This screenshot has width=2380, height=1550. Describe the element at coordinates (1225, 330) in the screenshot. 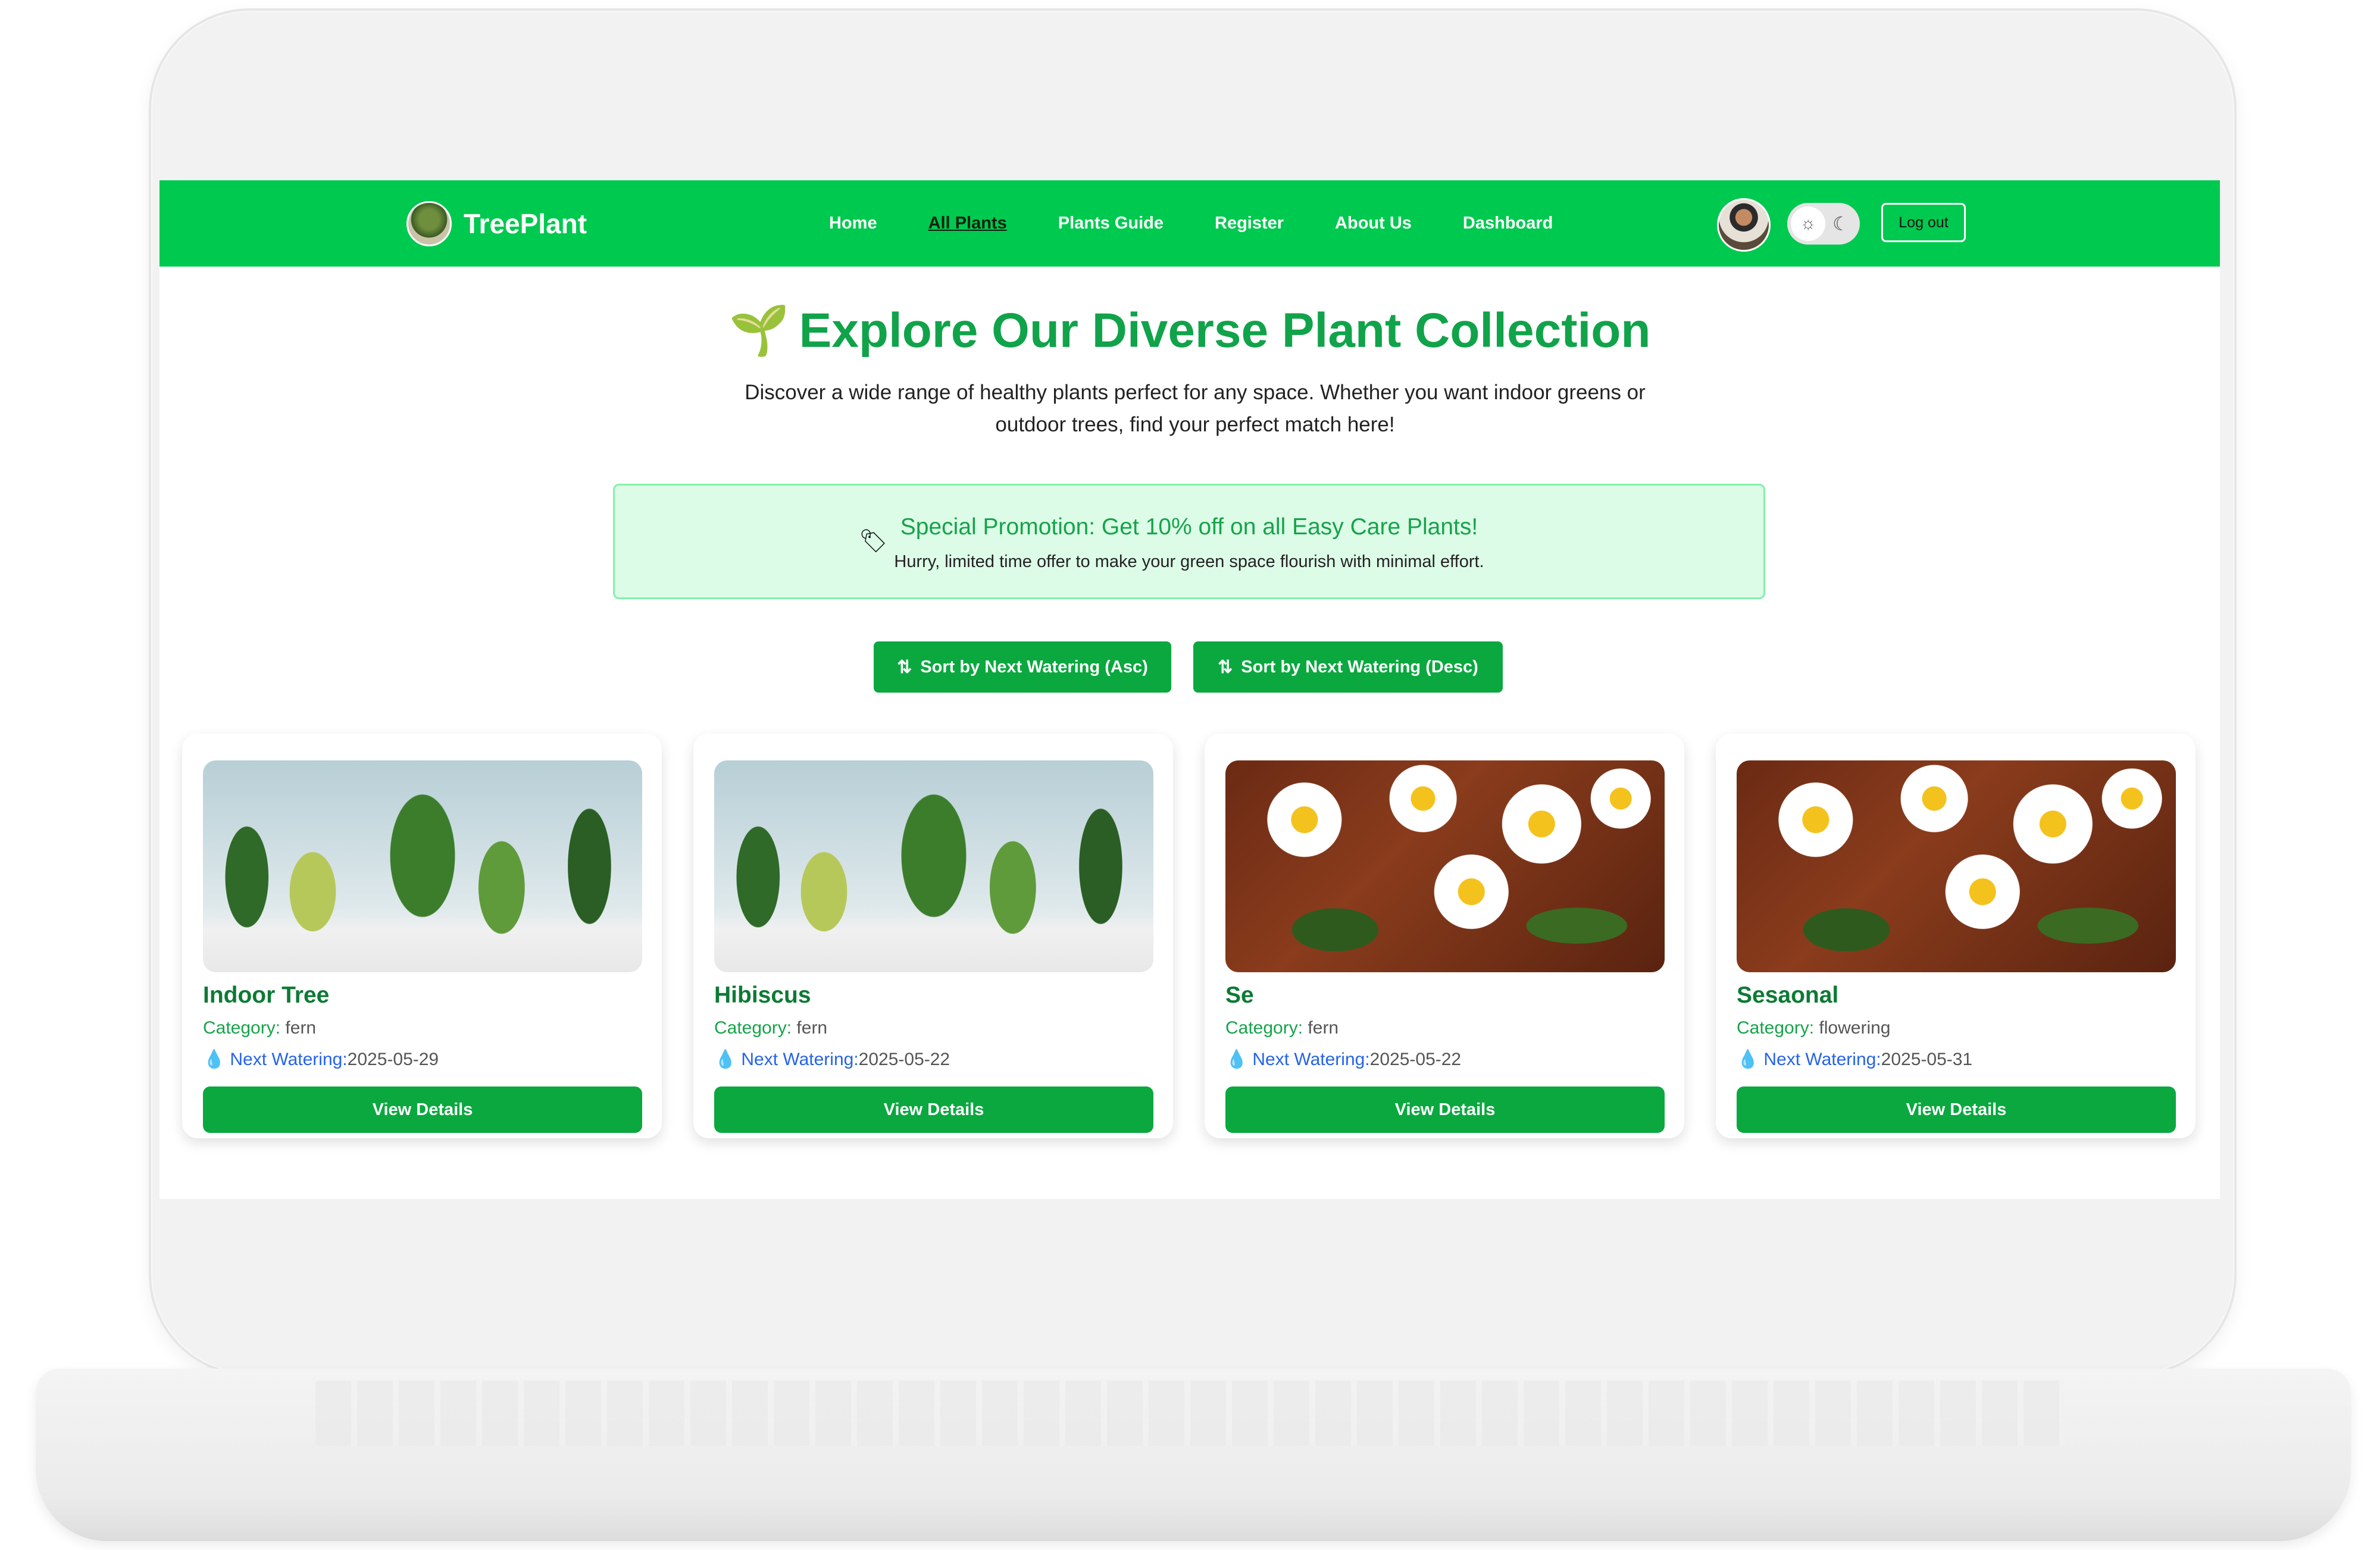

I see `page-title-text: Explore Our Diverse Plant Collection` at that location.